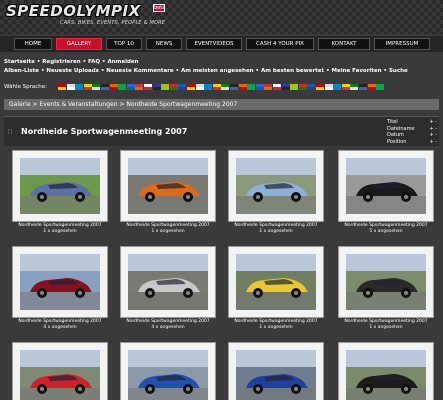 The image size is (443, 400). What do you see at coordinates (21, 71) in the screenshot?
I see `link-alben-liste: Alben-Liste` at bounding box center [21, 71].